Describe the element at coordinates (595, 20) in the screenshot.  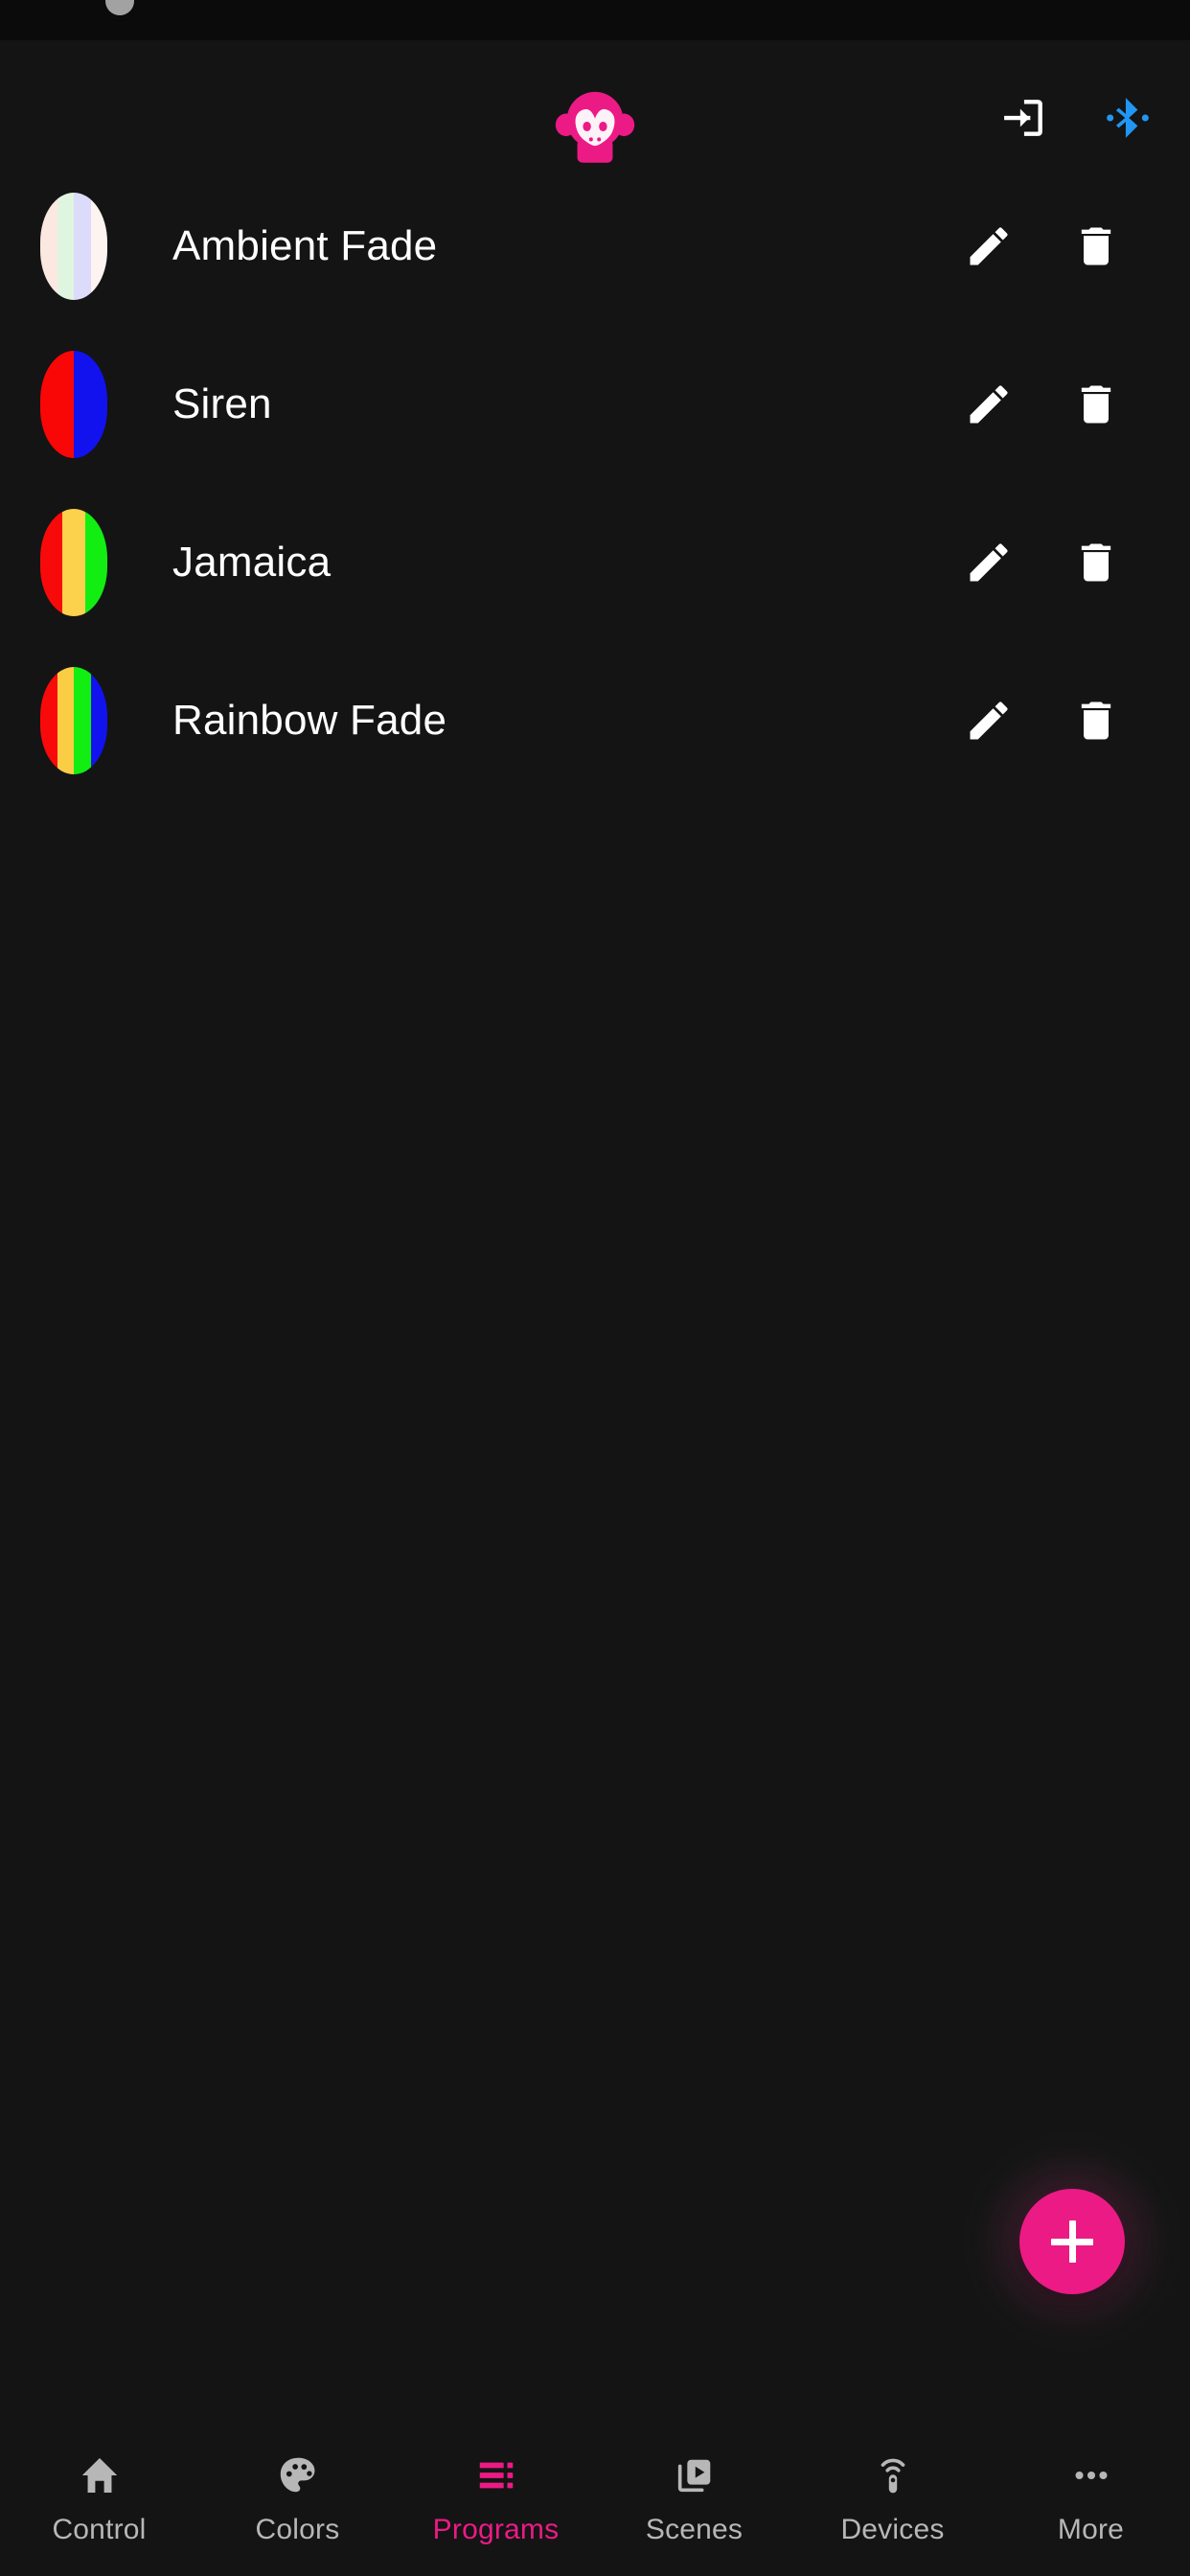
I see `status-bar` at that location.